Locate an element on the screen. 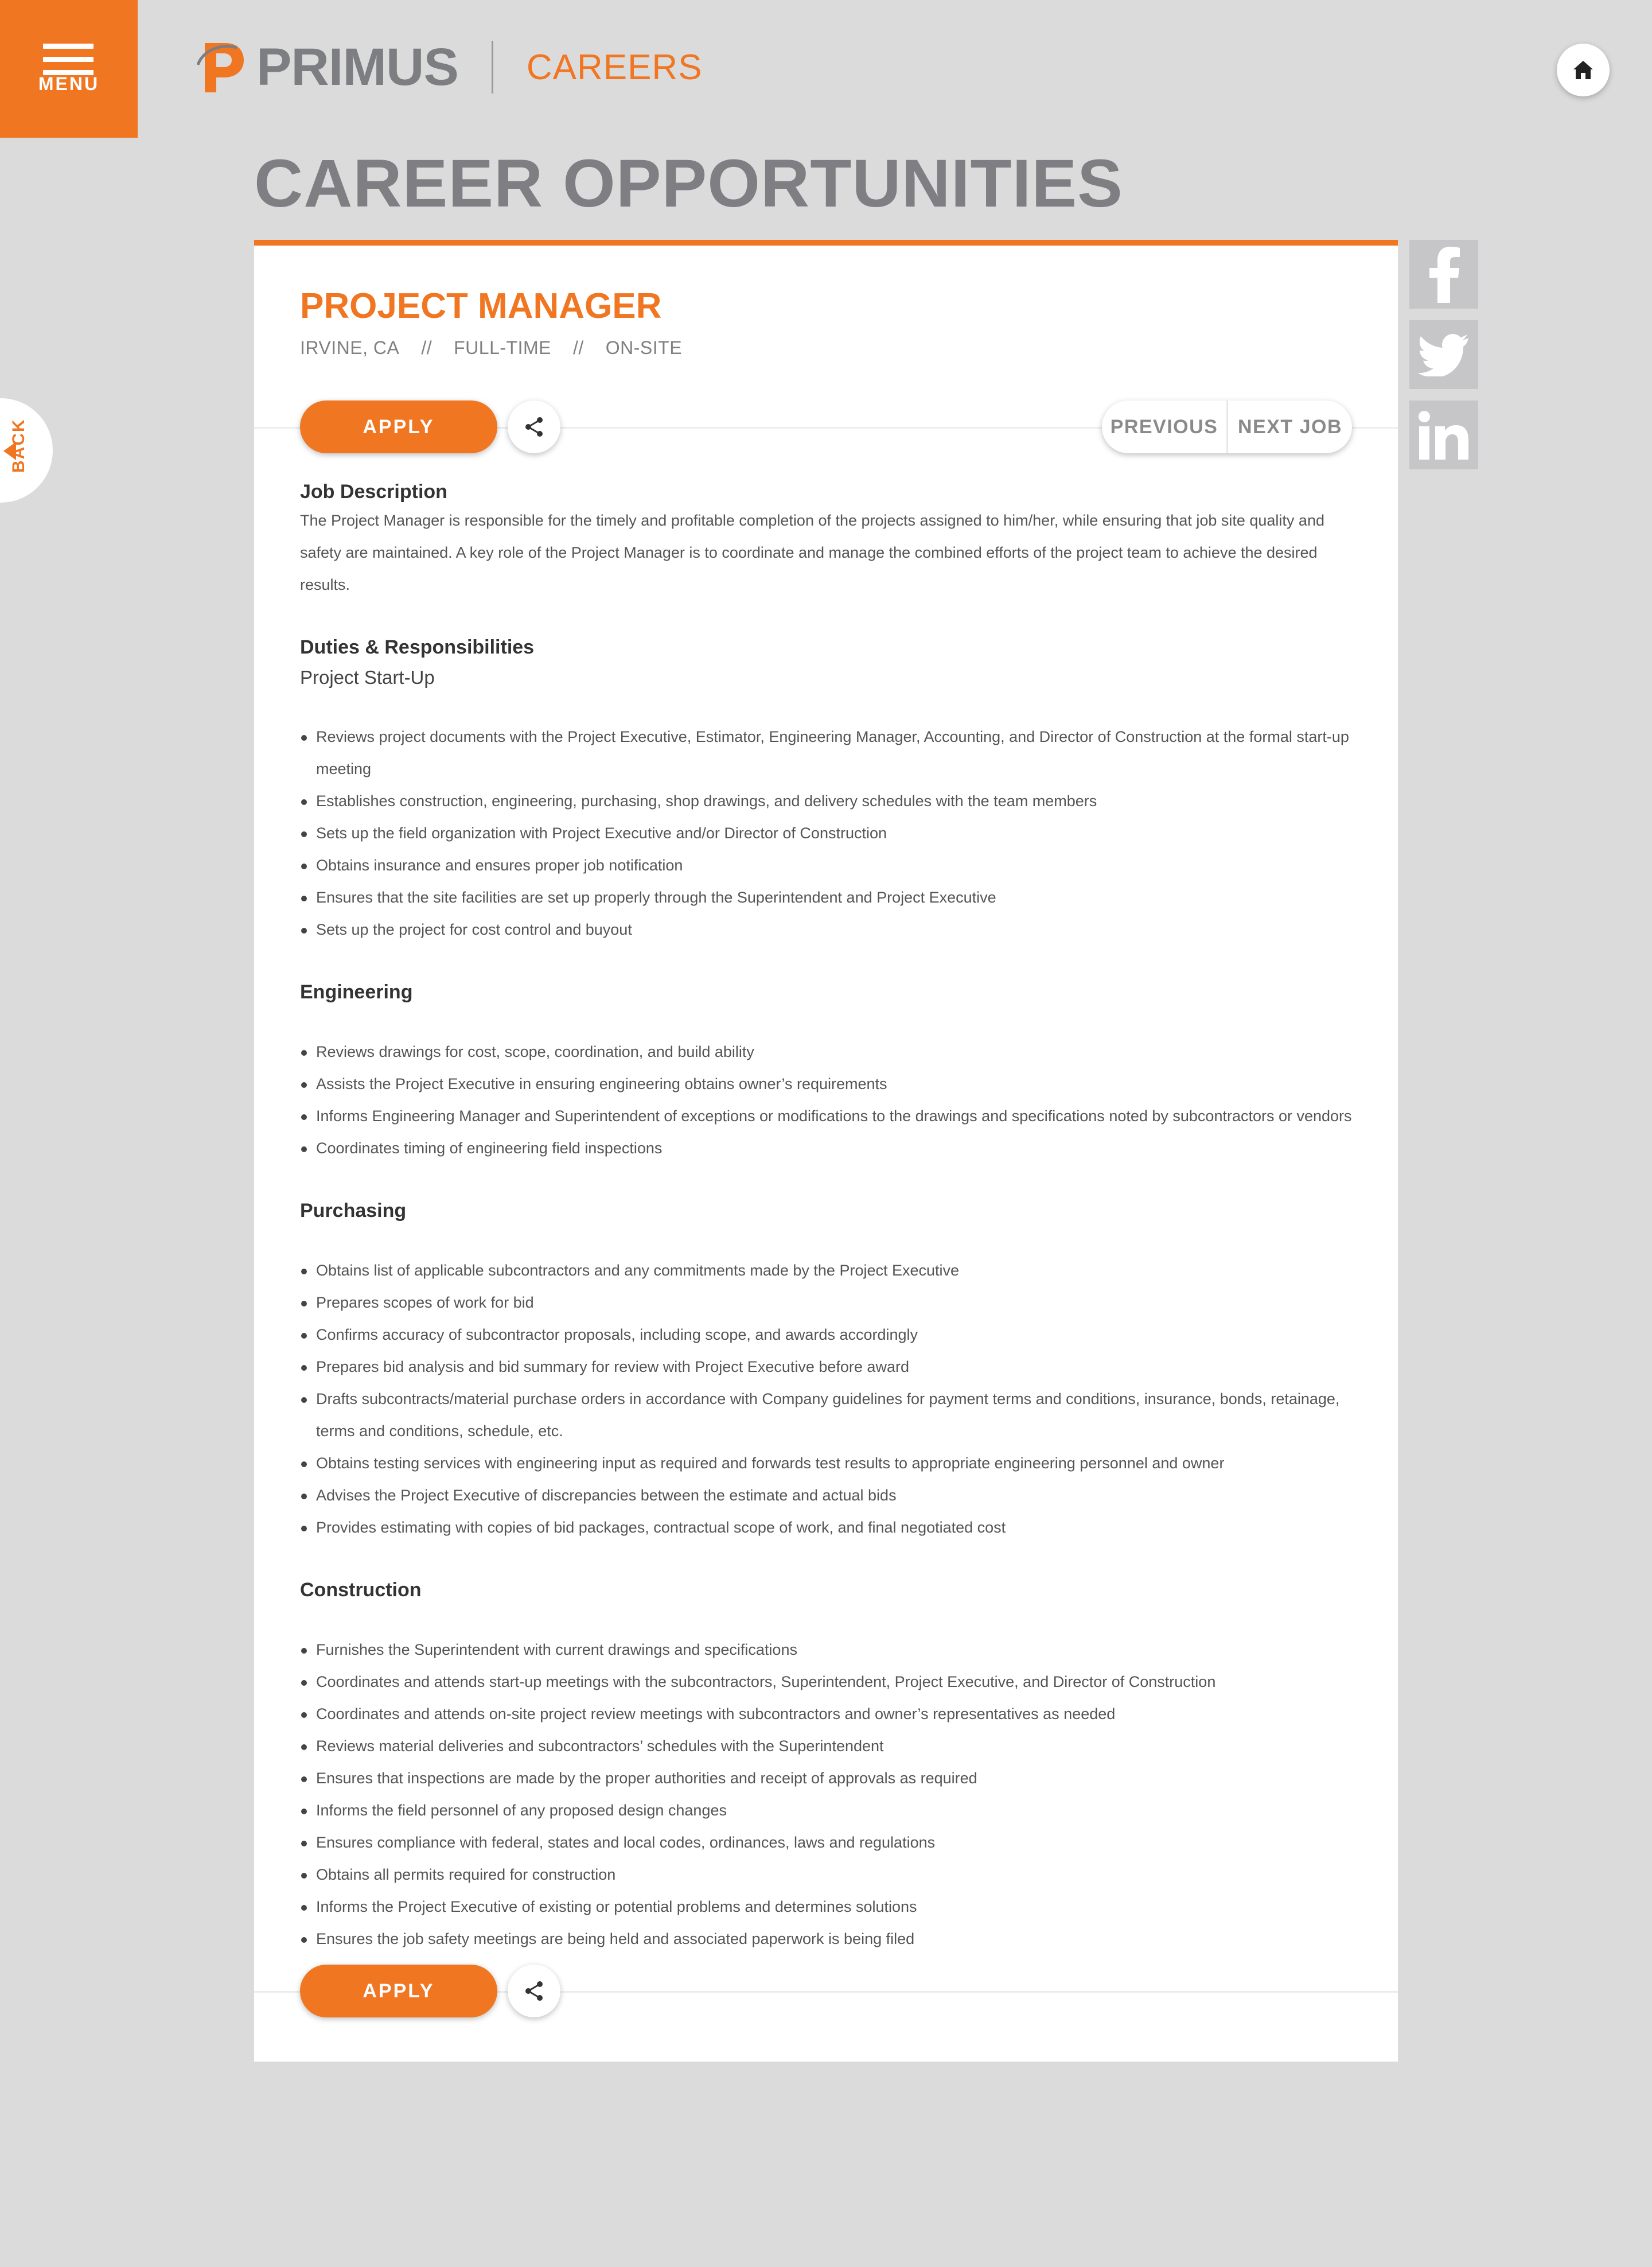 This screenshot has height=2267, width=1652. menu-label: MENU is located at coordinates (69, 83).